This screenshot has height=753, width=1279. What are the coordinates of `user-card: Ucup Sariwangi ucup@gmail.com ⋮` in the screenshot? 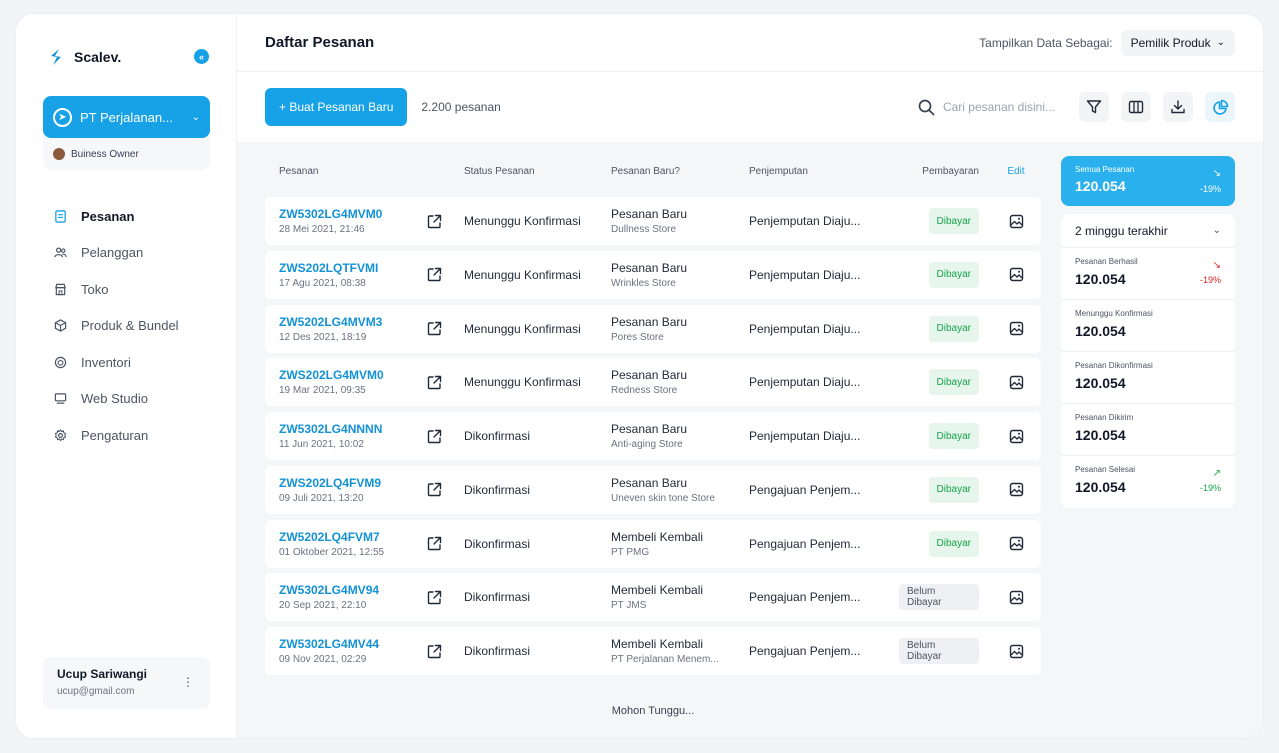 It's located at (126, 683).